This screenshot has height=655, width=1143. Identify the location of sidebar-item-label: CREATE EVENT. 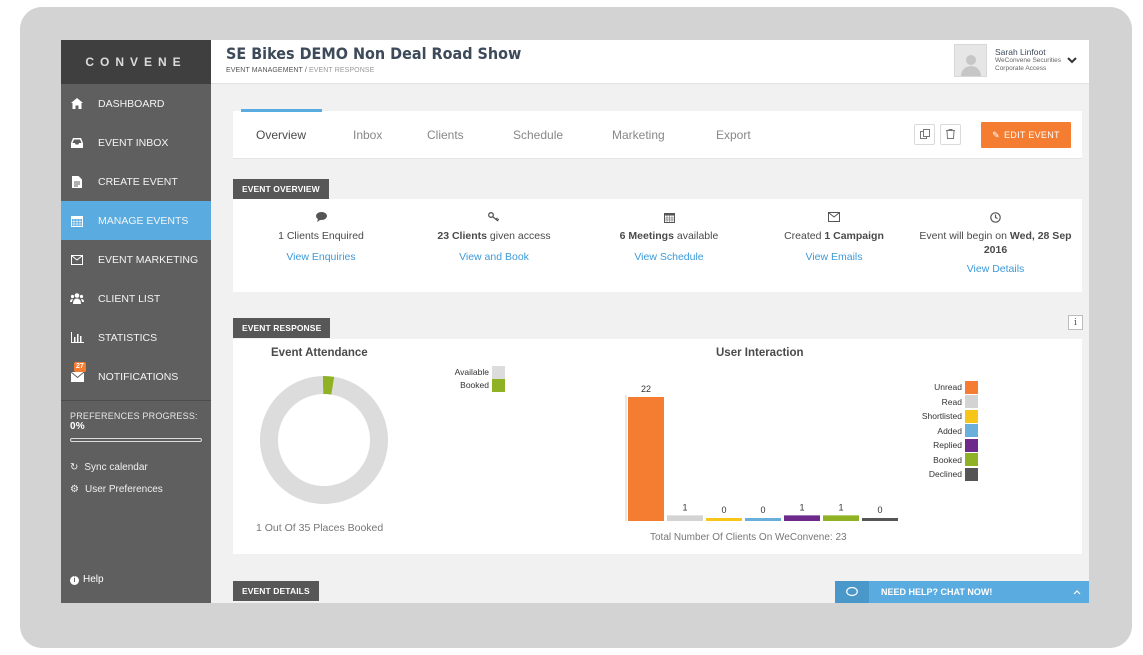
(138, 181).